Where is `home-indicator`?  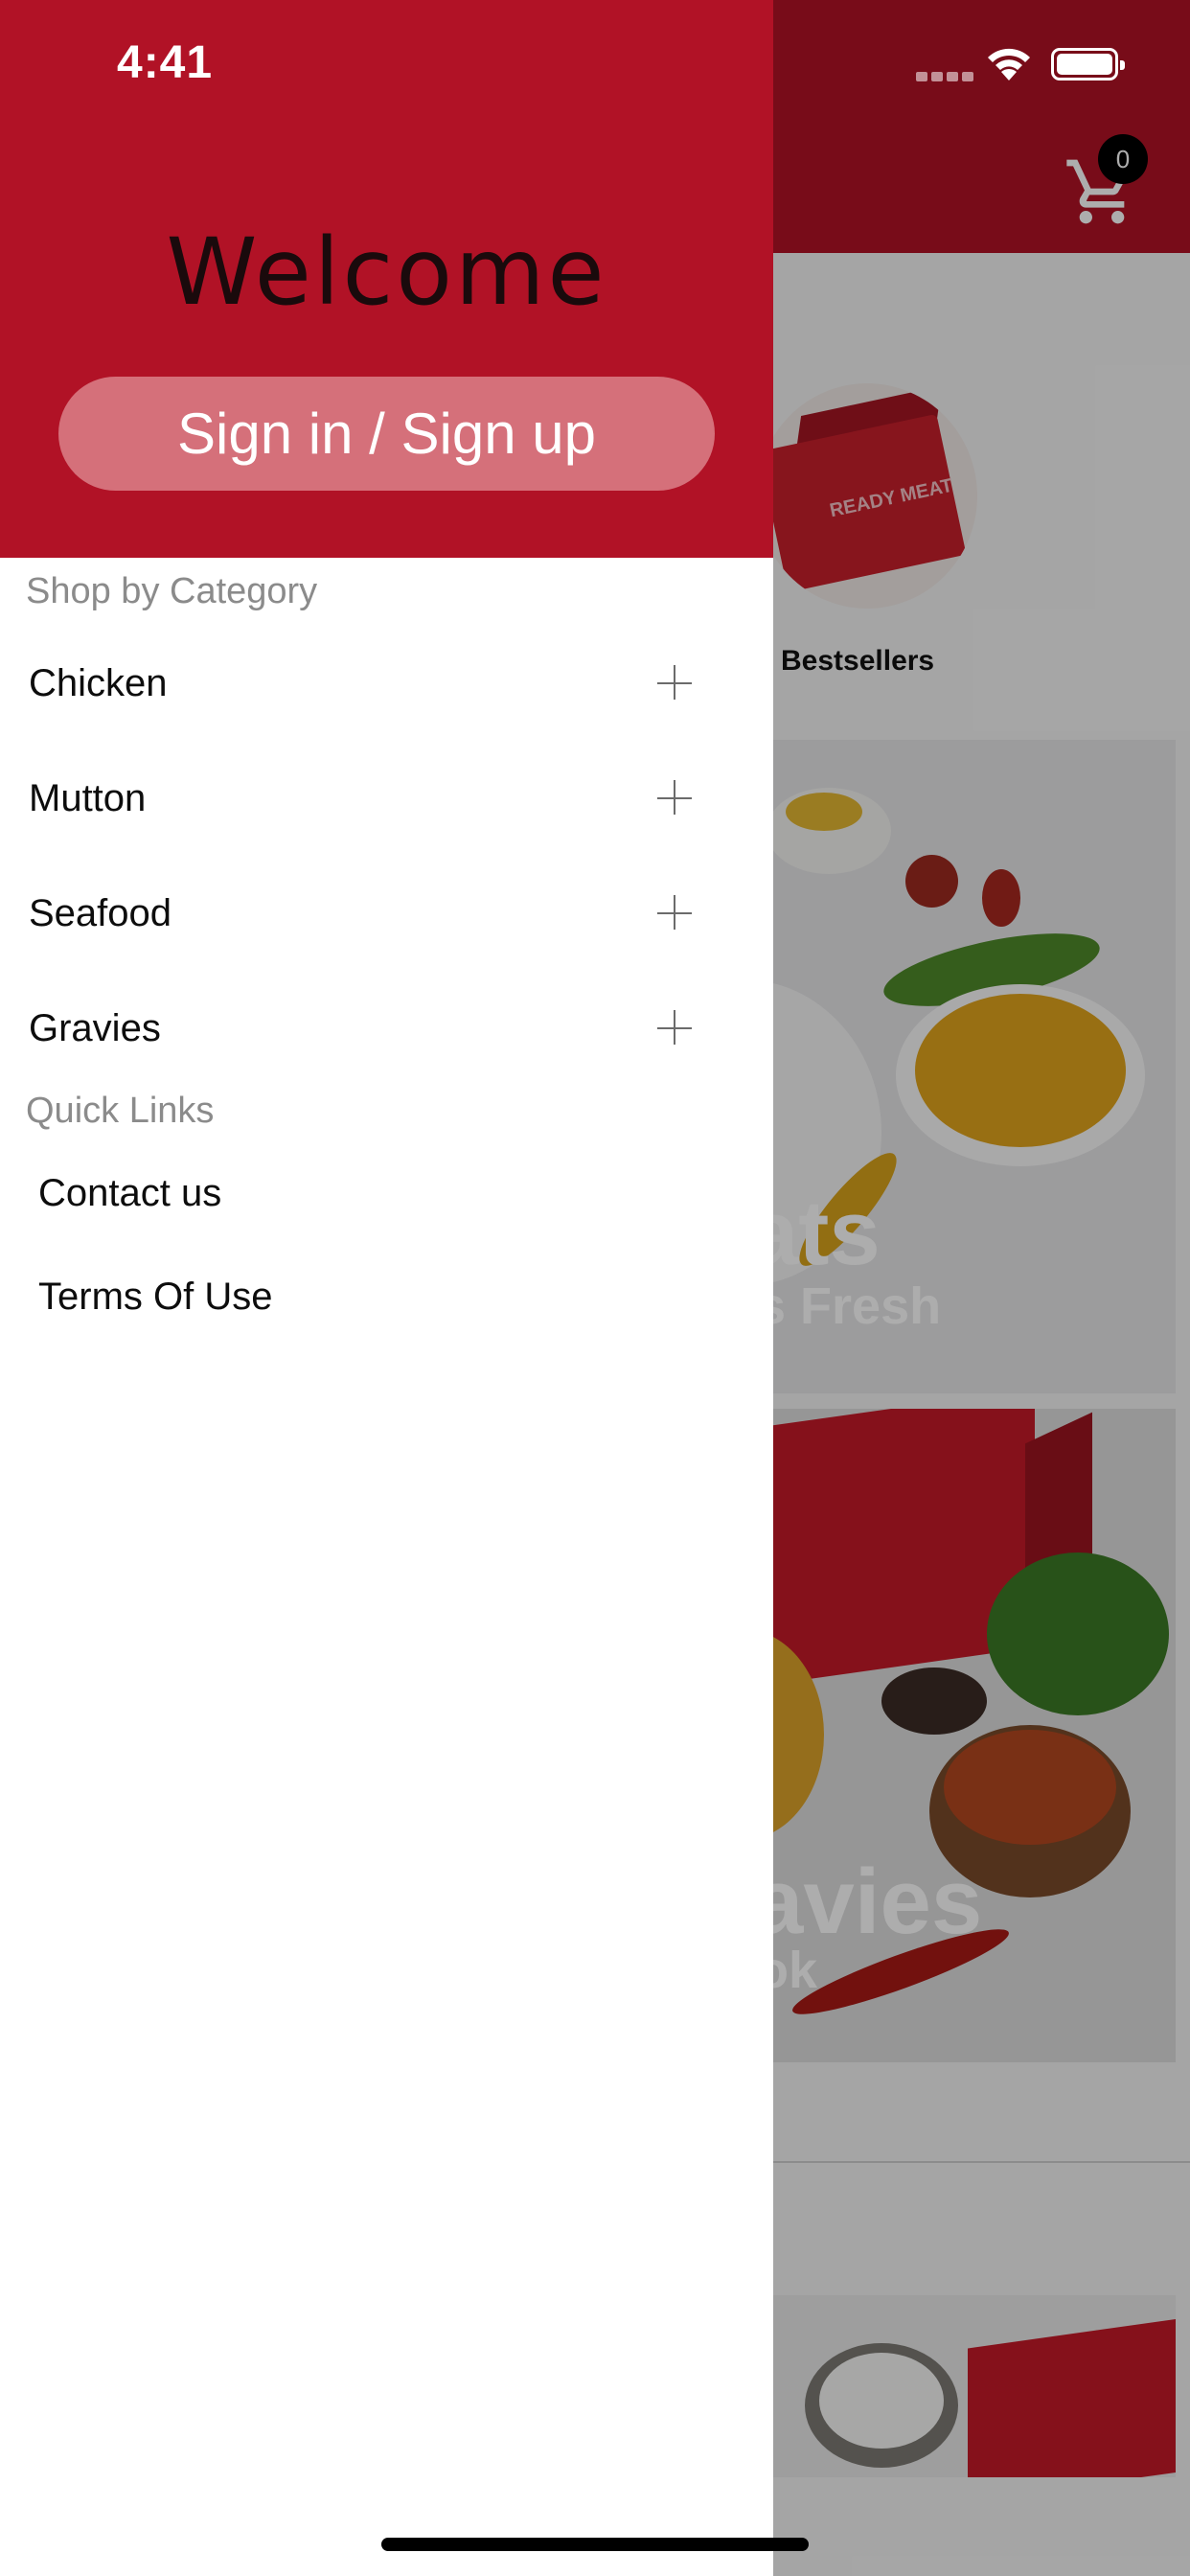
home-indicator is located at coordinates (595, 2544).